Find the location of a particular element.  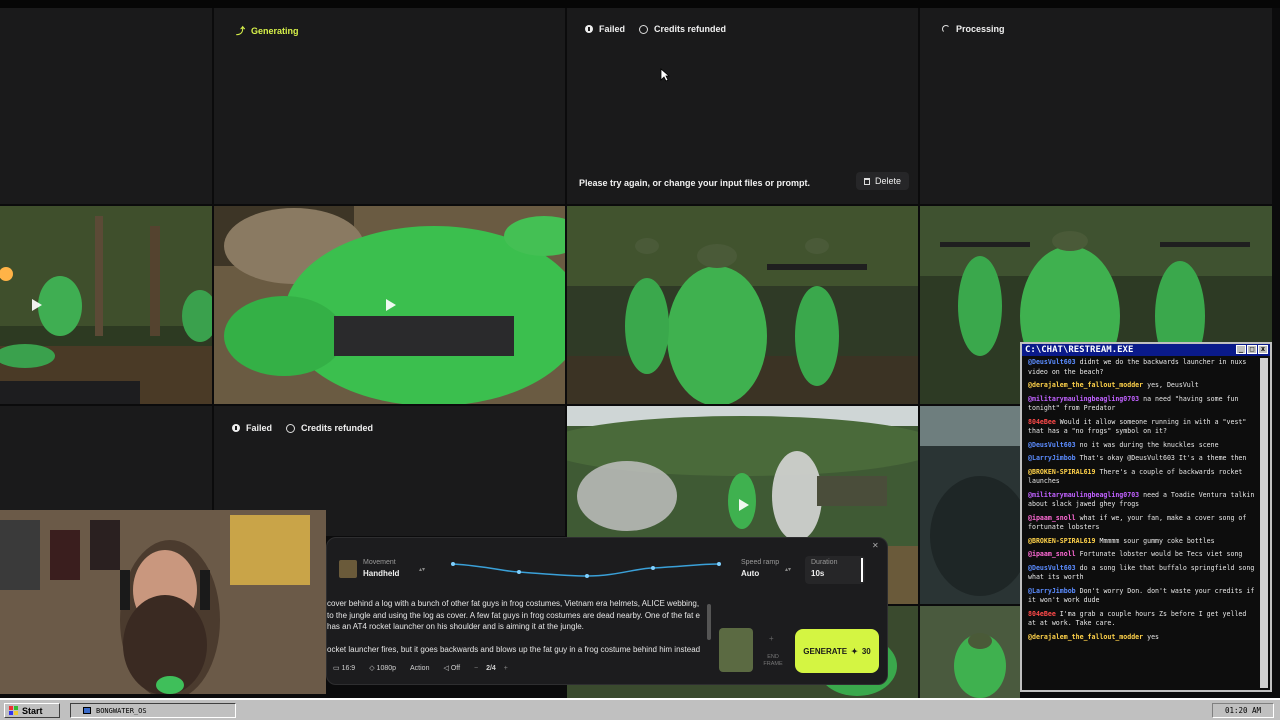

generate-label: GENERATE is located at coordinates (825, 651).